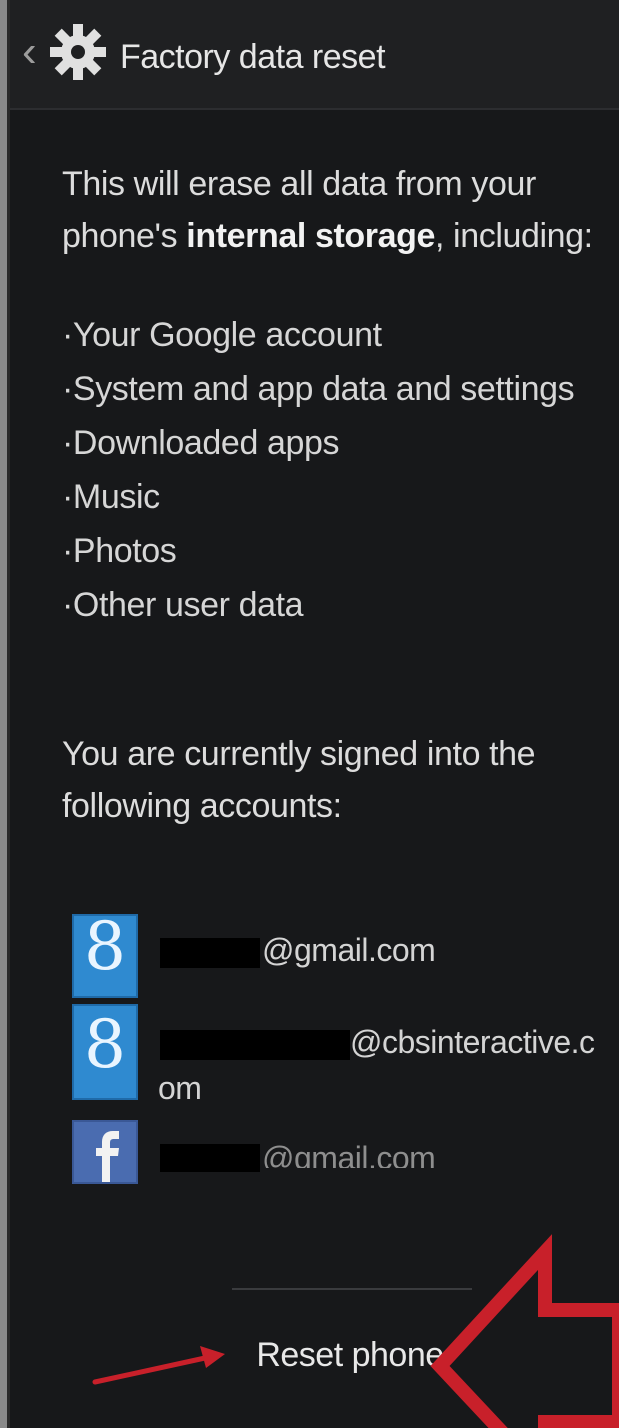  I want to click on list-item: ·System and app data and settings, so click(318, 389).